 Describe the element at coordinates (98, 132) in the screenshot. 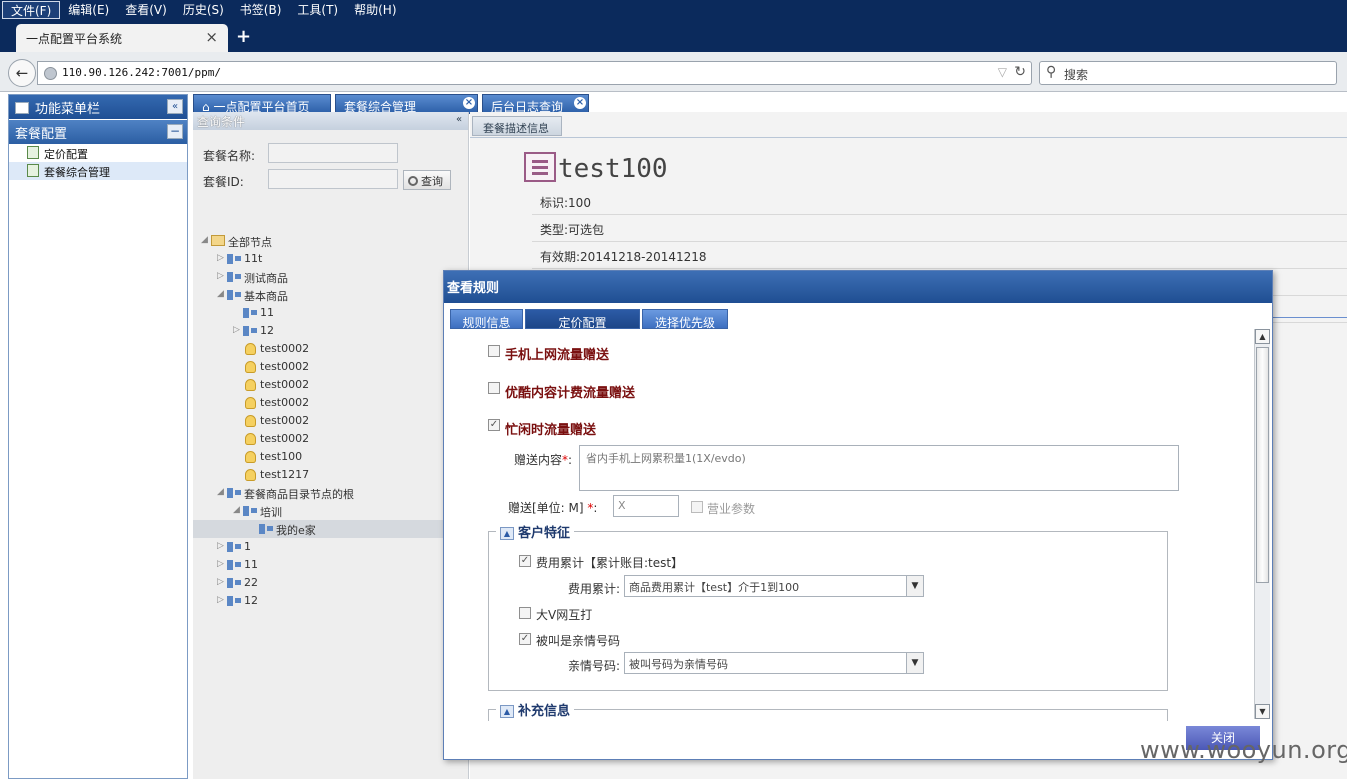

I see `sidebar-section-package-config: 套餐配置 −` at that location.